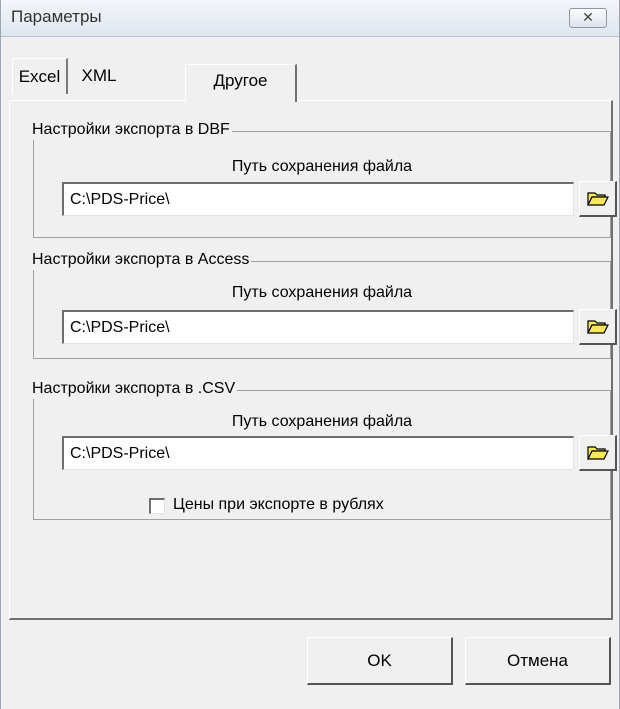 Image resolution: width=620 pixels, height=709 pixels. I want to click on access-group-title: Настройки экспорта в Access, so click(142, 260).